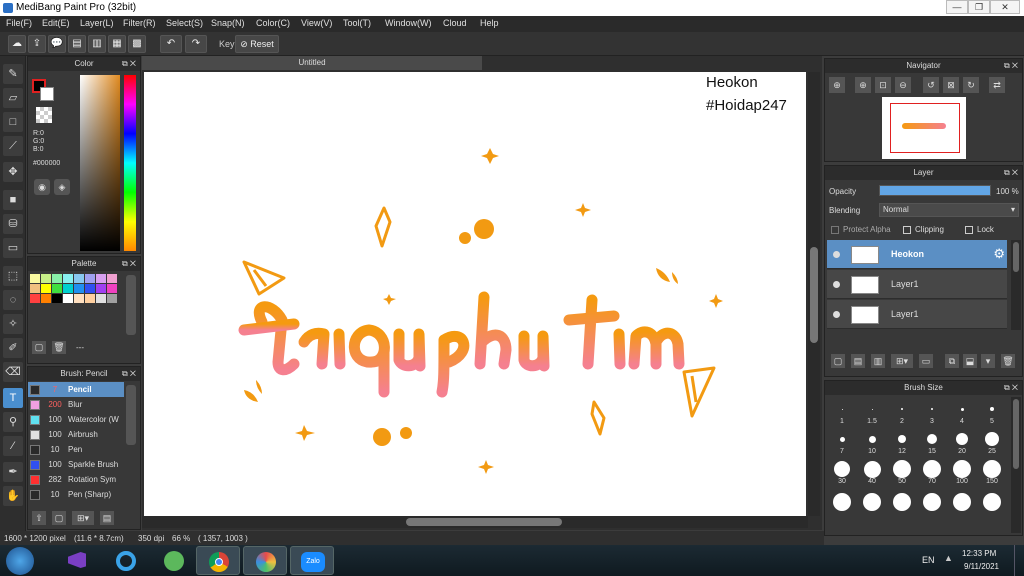 This screenshot has width=1024, height=576. I want to click on brush-size-option: 7, so click(842, 441).